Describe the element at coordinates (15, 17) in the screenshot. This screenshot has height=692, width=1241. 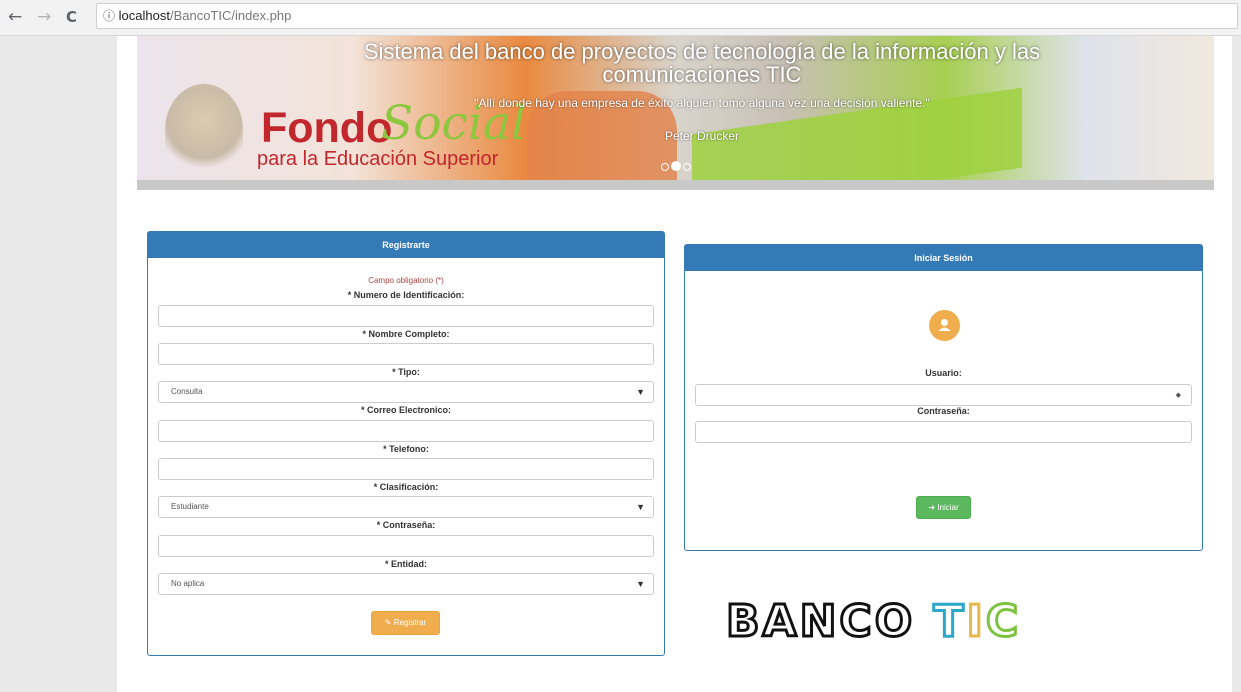
I see `back-arrow-icon: ←` at that location.